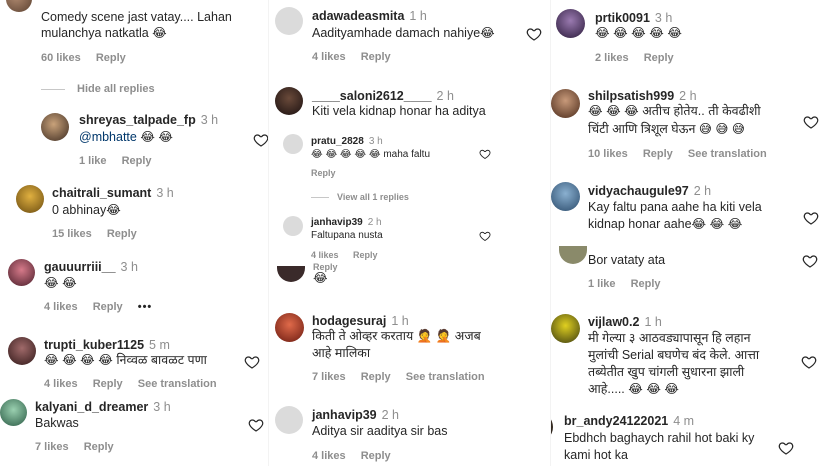 The height and width of the screenshot is (466, 830). Describe the element at coordinates (91, 267) in the screenshot. I see `username: gauuurriii__ 3 h` at that location.